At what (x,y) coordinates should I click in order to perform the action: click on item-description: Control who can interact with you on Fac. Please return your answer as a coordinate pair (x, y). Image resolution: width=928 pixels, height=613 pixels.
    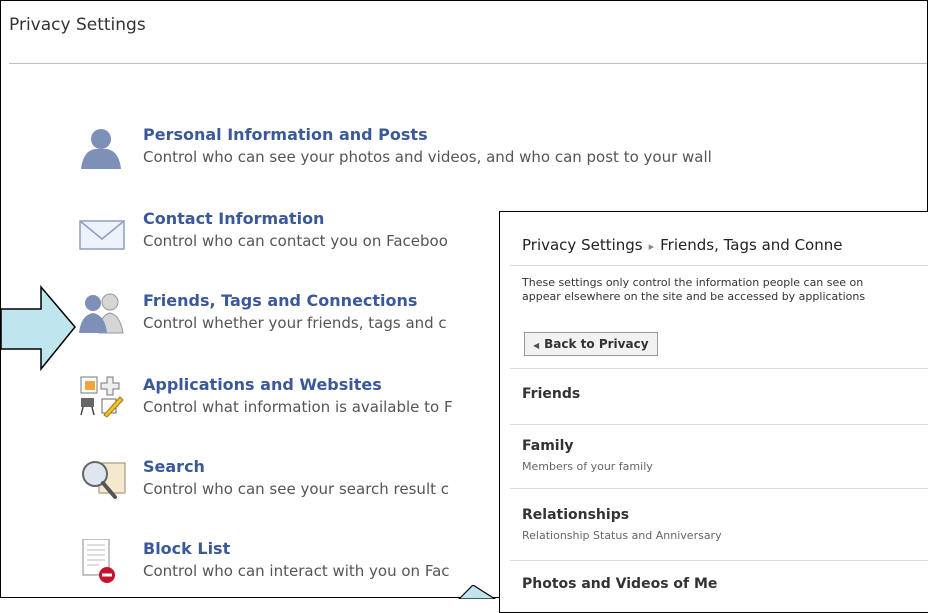
    Looking at the image, I should click on (296, 571).